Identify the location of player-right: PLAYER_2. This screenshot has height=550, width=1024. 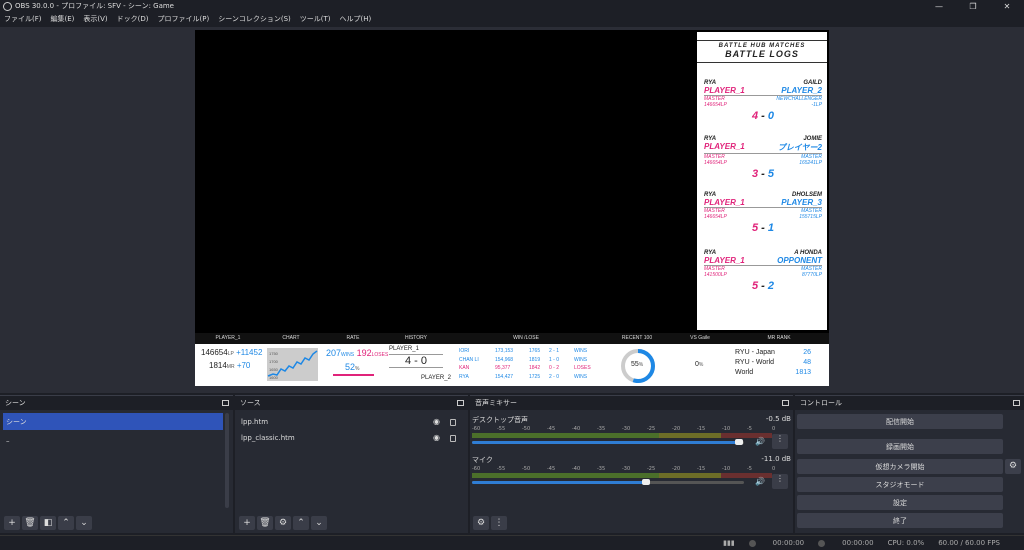
(801, 90).